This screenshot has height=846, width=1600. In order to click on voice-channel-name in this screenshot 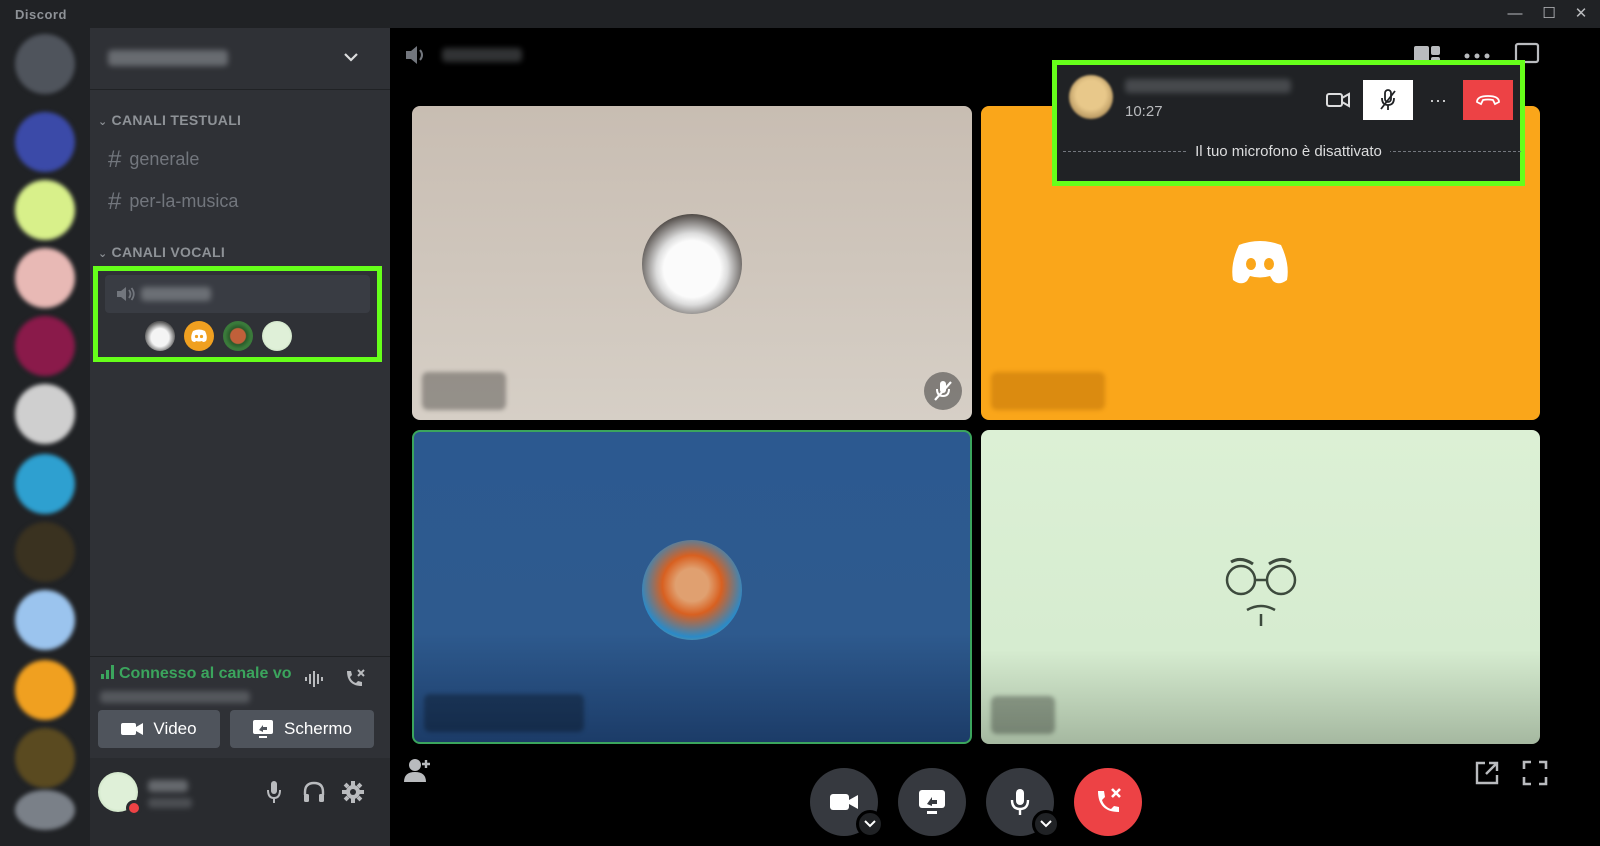, I will do `click(176, 294)`.